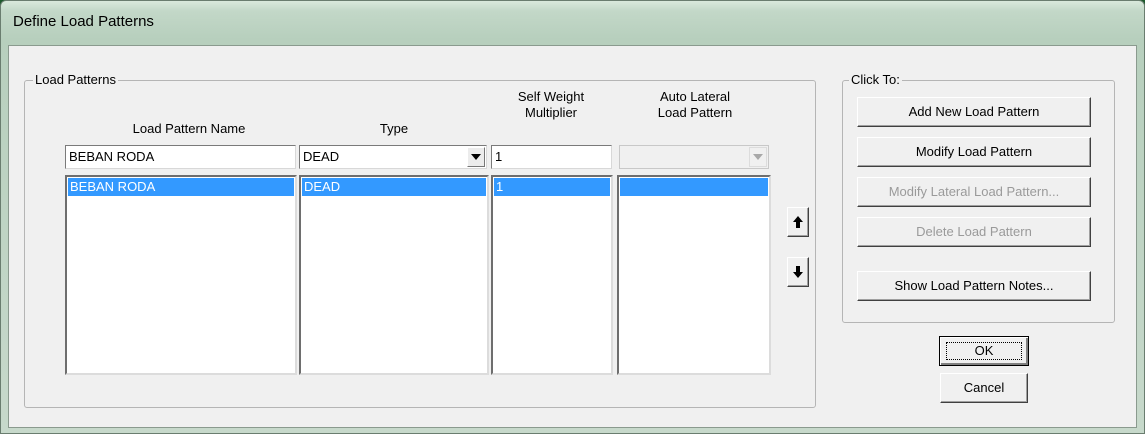  What do you see at coordinates (552, 187) in the screenshot?
I see `list-item: 1` at bounding box center [552, 187].